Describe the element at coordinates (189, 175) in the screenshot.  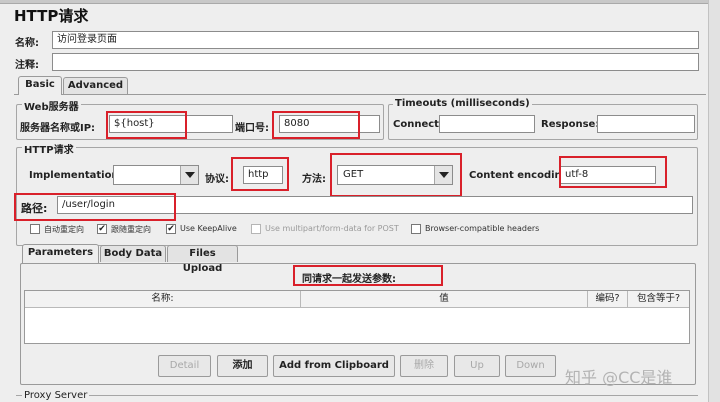
I see `dropdown-arrow-icon` at that location.